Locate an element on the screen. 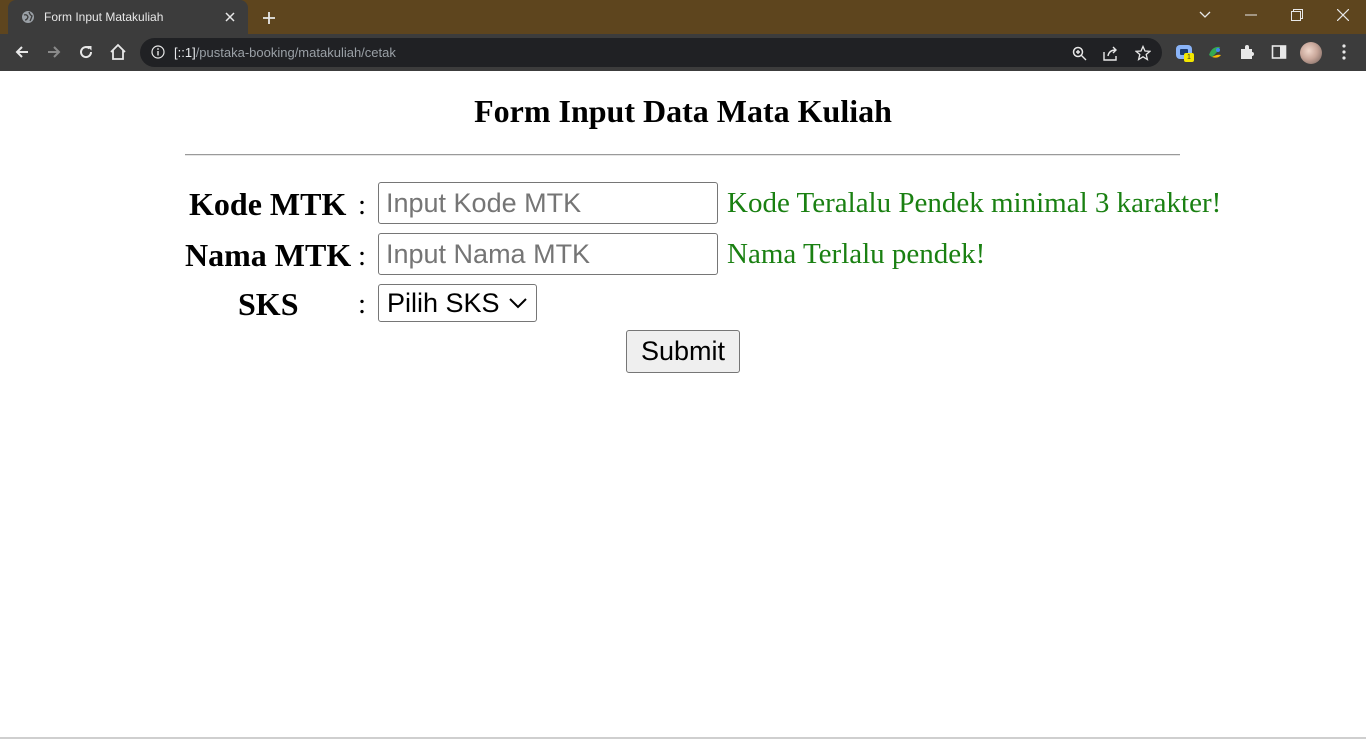 This screenshot has height=739, width=1366. browser-titlebar: Form Input Matakuliah is located at coordinates (683, 17).